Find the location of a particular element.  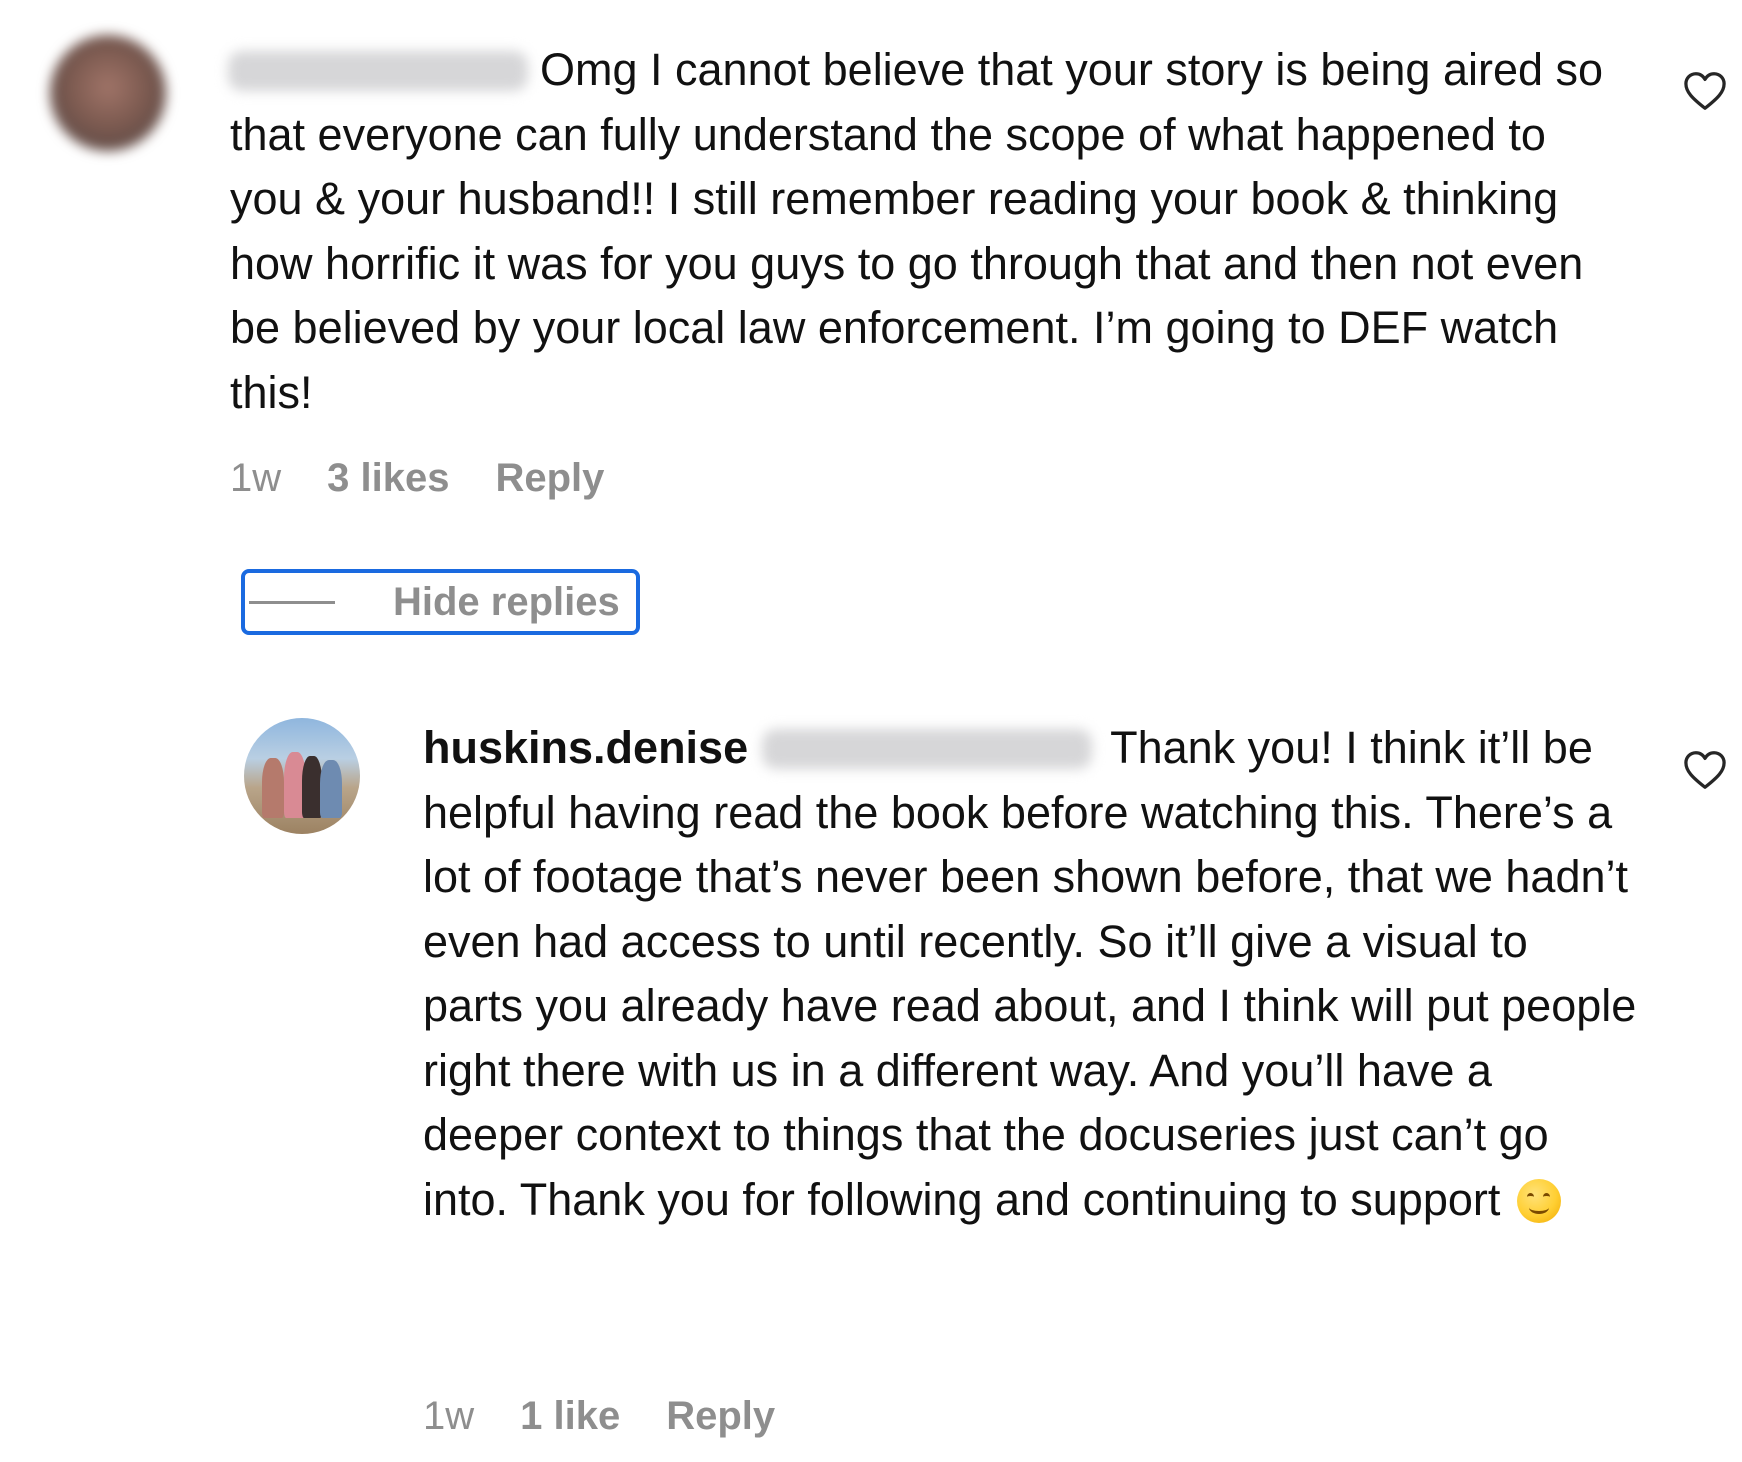

hide-replies-label: Hide replies is located at coordinates (506, 601).